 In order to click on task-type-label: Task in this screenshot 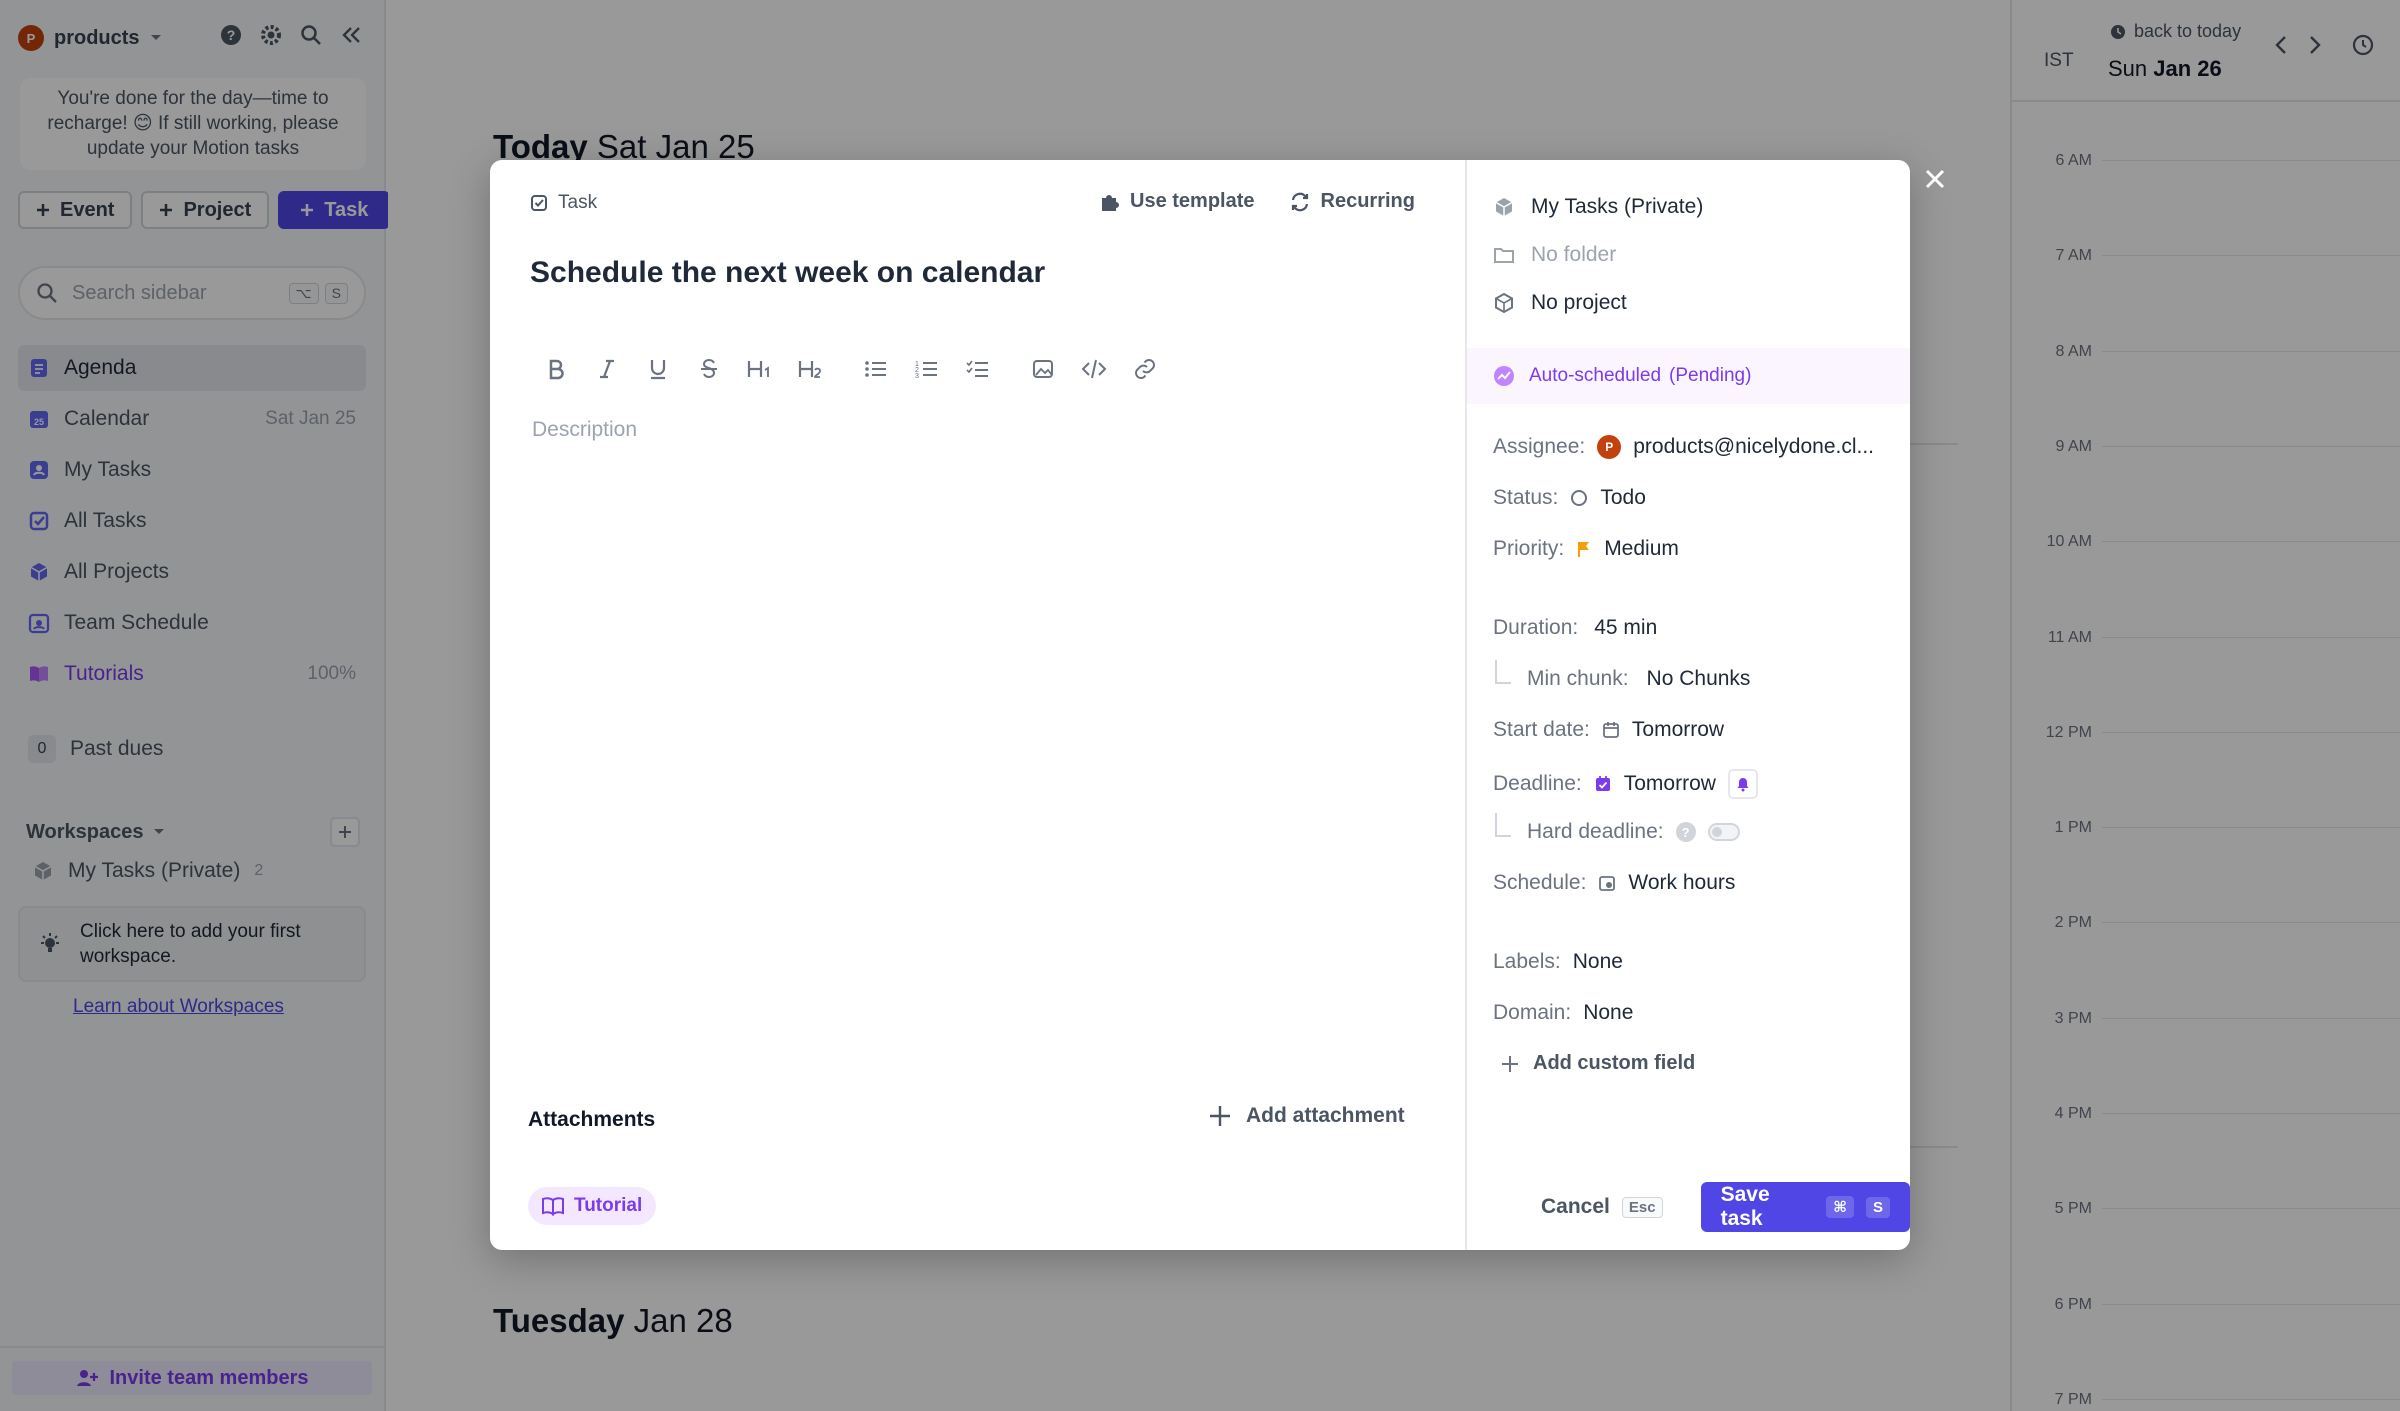, I will do `click(563, 203)`.